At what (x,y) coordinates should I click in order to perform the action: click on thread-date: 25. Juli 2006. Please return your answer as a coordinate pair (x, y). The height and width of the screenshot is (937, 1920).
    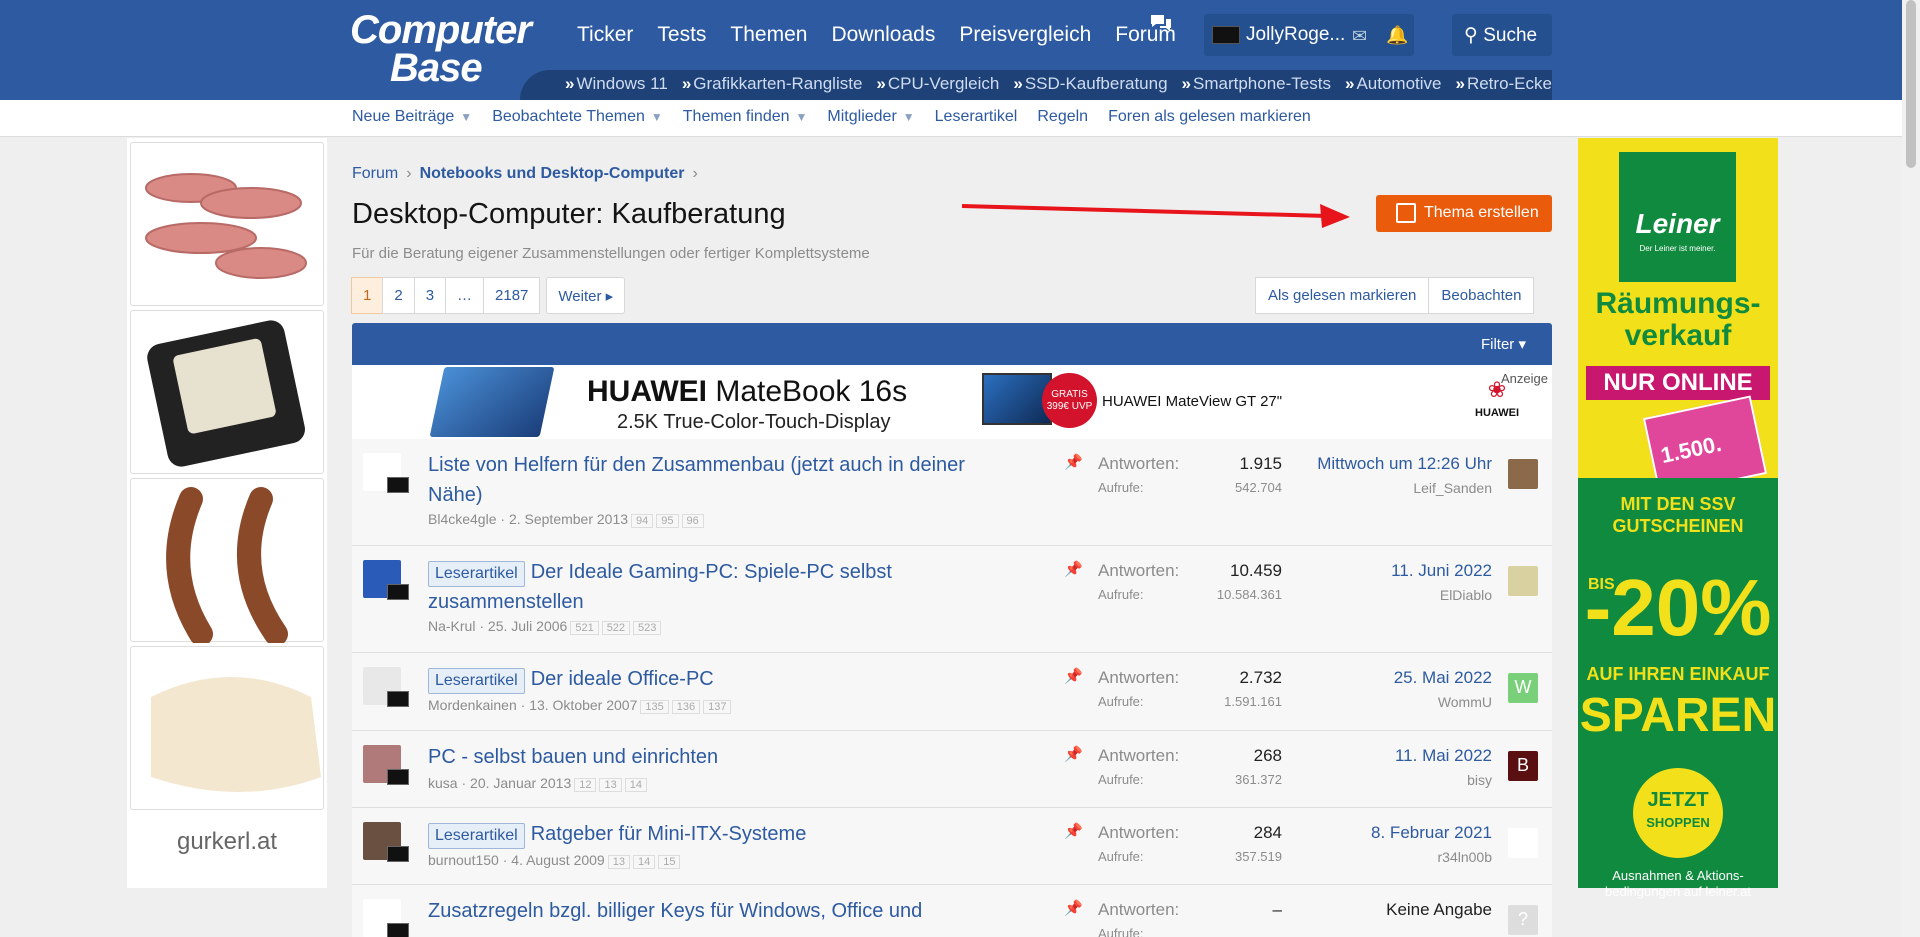
    Looking at the image, I should click on (527, 626).